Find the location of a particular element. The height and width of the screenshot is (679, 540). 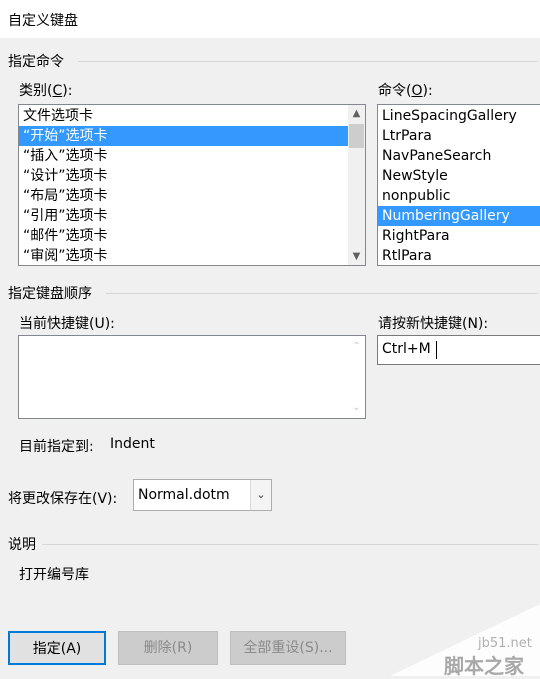

command-list-item: nonpublic is located at coordinates (459, 196).